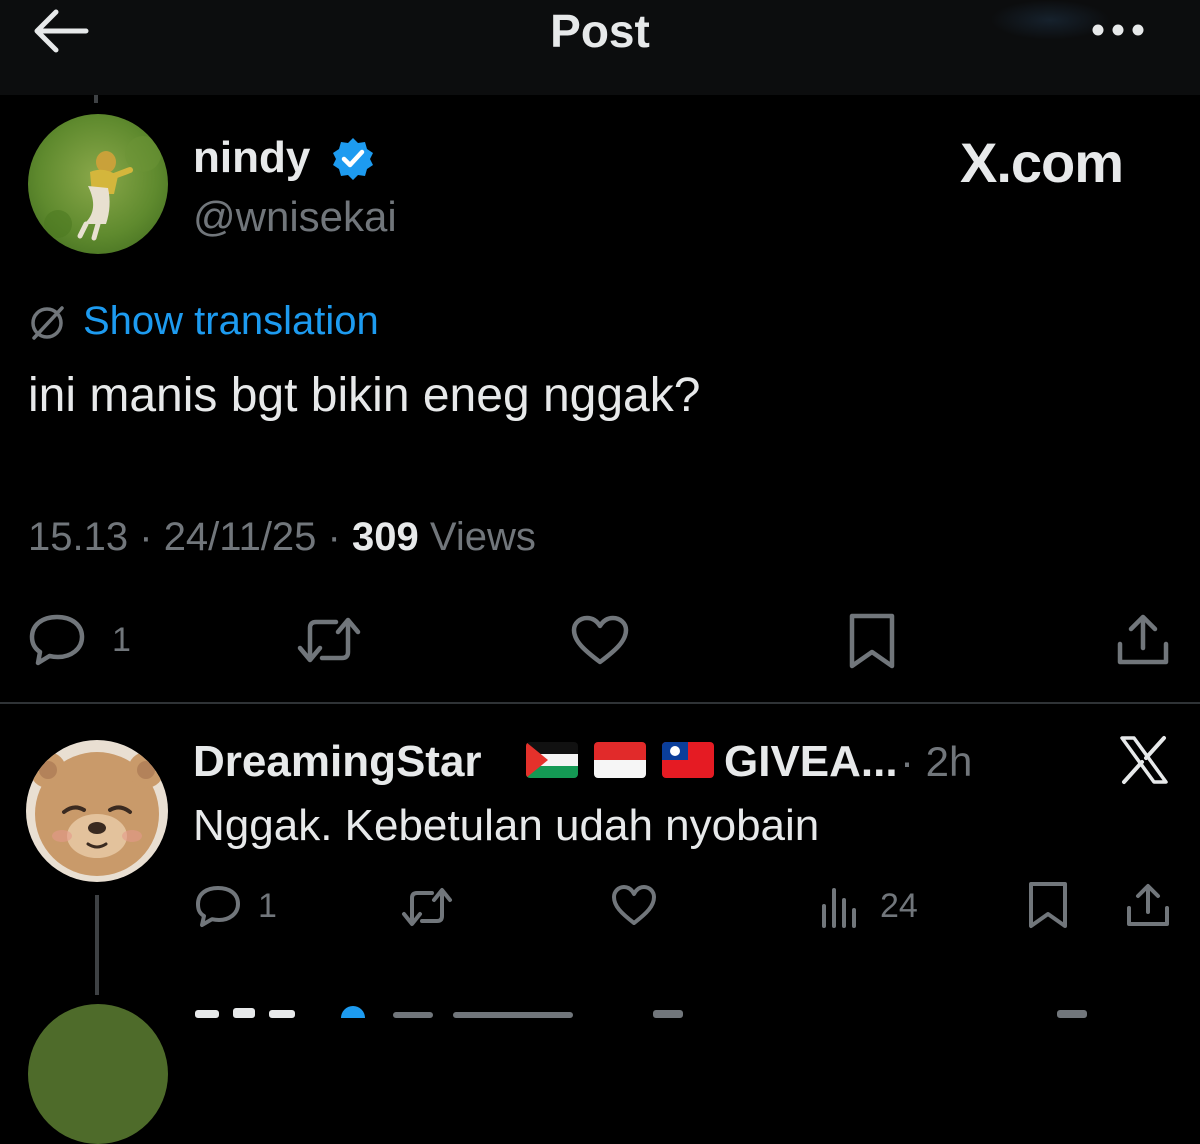 The width and height of the screenshot is (1200, 1144). Describe the element at coordinates (482, 537) in the screenshot. I see `views-label: Views` at that location.